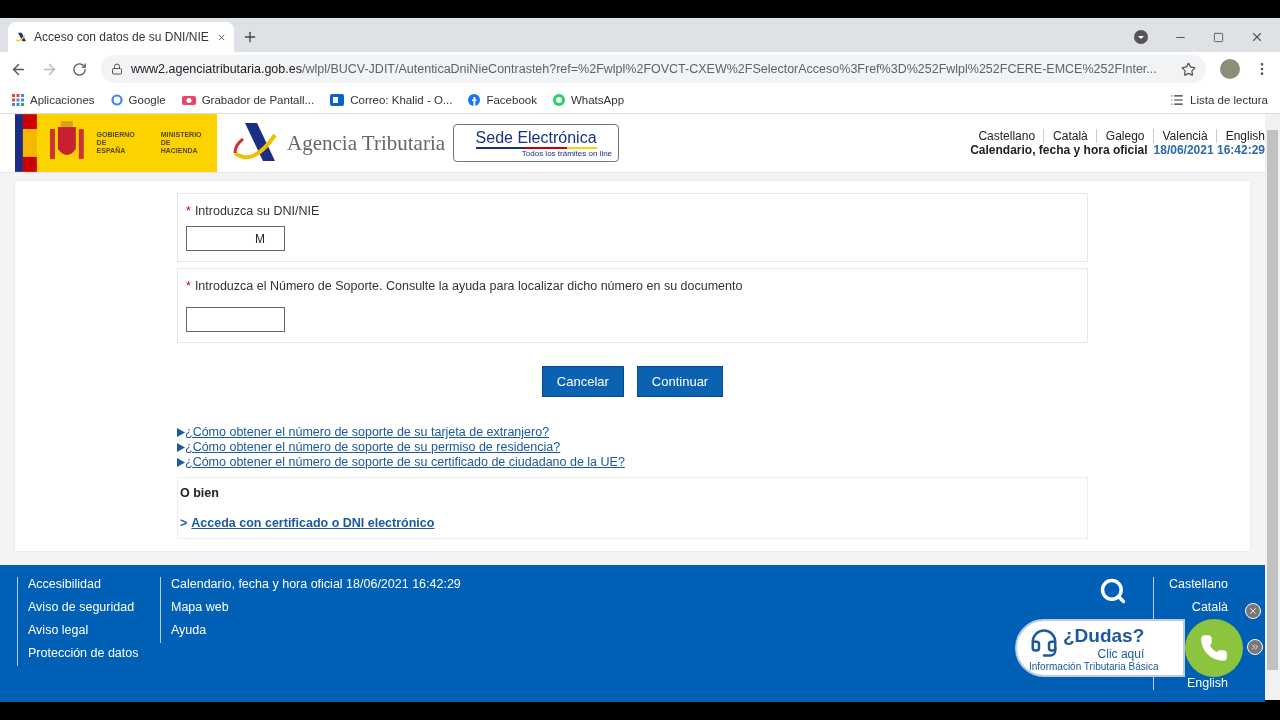  What do you see at coordinates (253, 211) in the screenshot?
I see `field-label: * Introduzca su DNI/NIE` at bounding box center [253, 211].